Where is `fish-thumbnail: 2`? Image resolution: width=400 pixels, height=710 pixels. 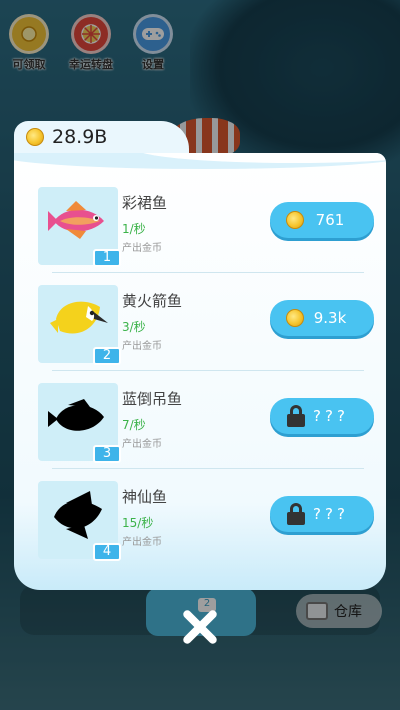 fish-thumbnail: 2 is located at coordinates (79, 325).